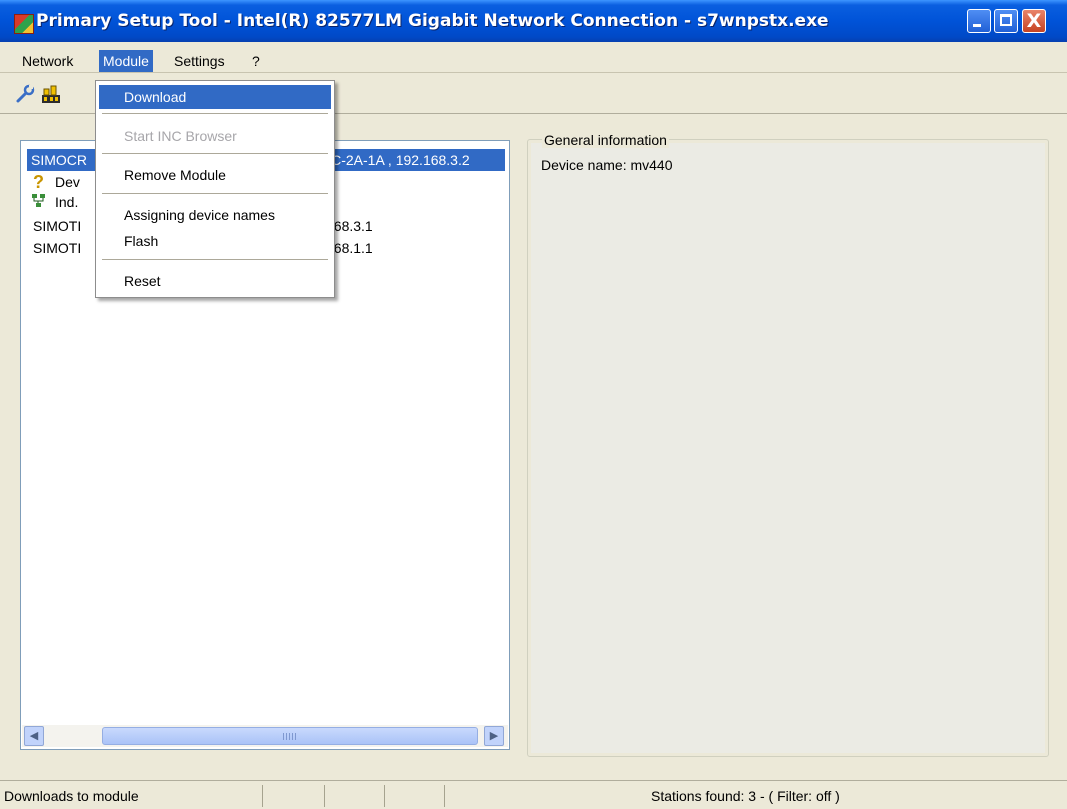 The width and height of the screenshot is (1067, 809). What do you see at coordinates (605, 140) in the screenshot?
I see `group-legend: General information` at bounding box center [605, 140].